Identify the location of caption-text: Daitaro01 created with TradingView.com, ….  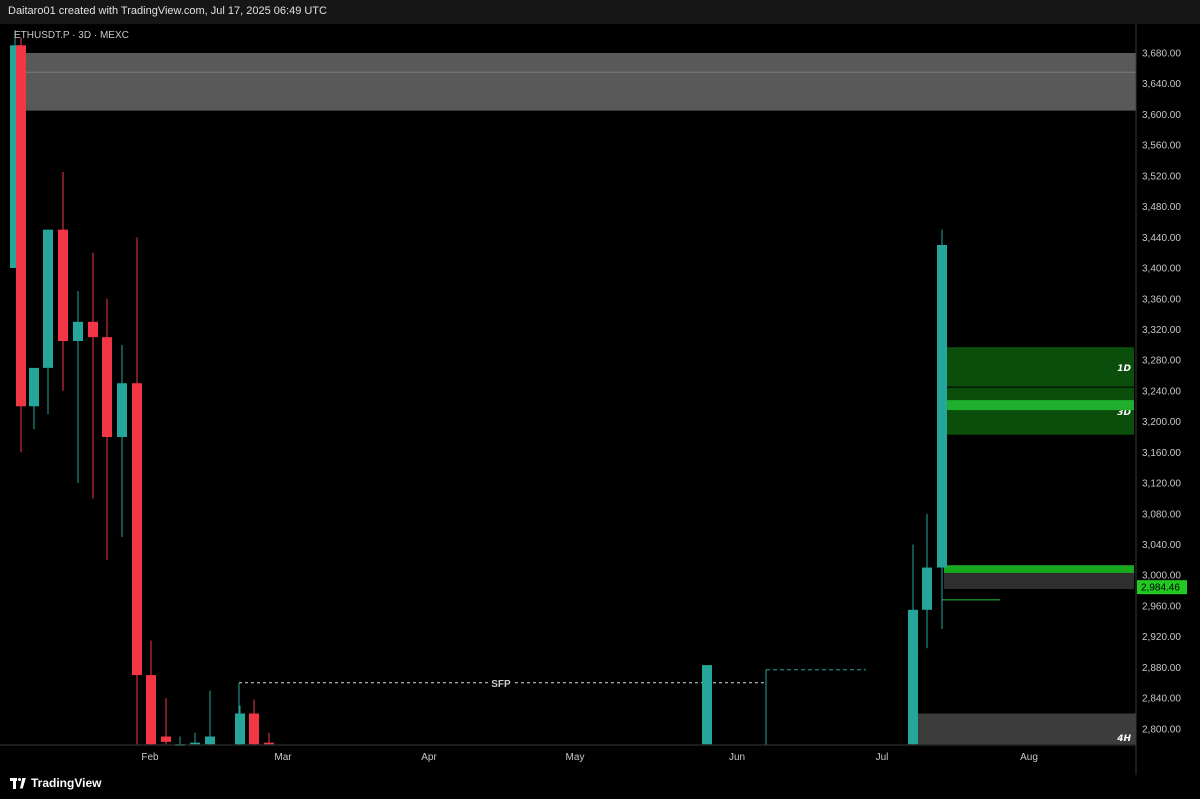
(167, 11).